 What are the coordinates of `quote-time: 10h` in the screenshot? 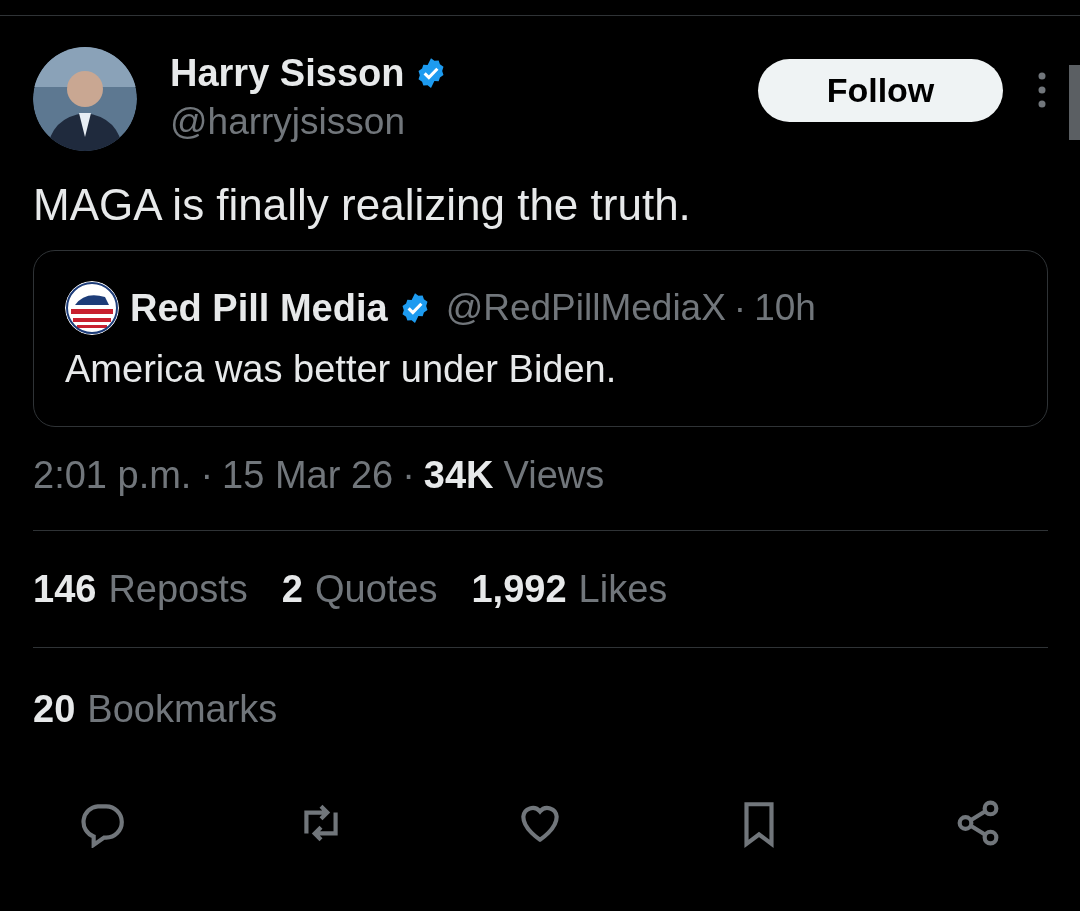 It's located at (785, 308).